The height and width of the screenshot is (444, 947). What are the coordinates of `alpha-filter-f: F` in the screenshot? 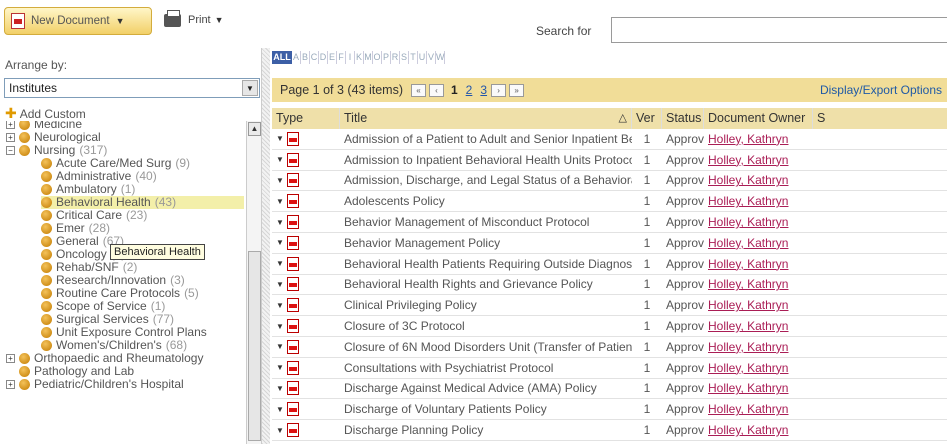 It's located at (341, 57).